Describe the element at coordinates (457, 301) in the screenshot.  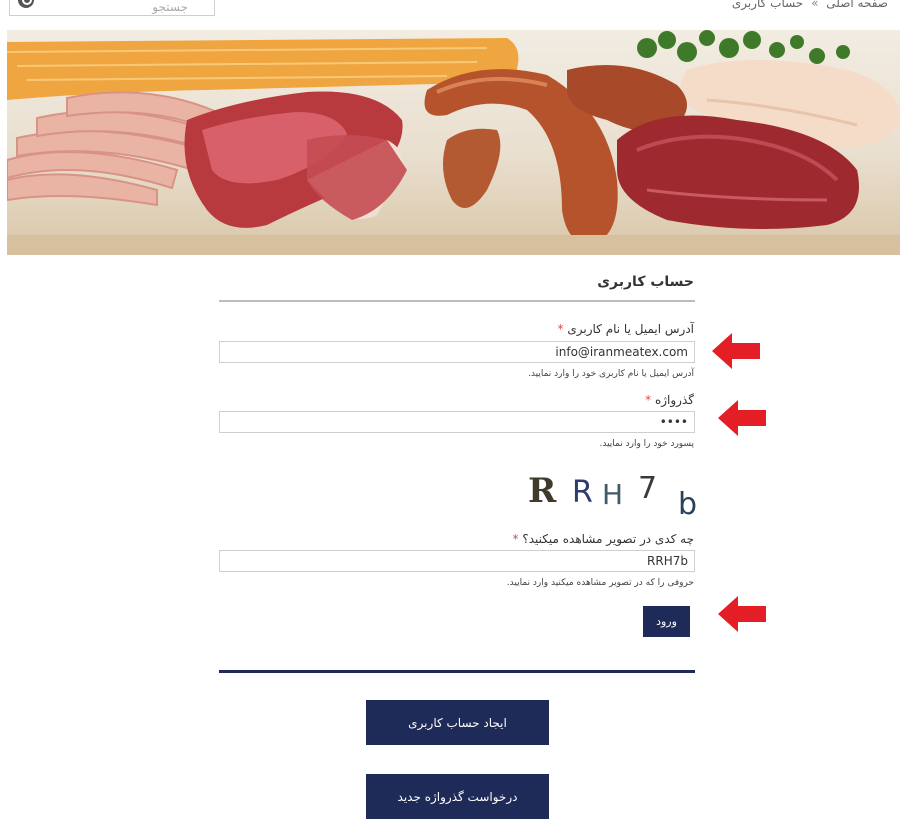
I see `title-divider` at that location.